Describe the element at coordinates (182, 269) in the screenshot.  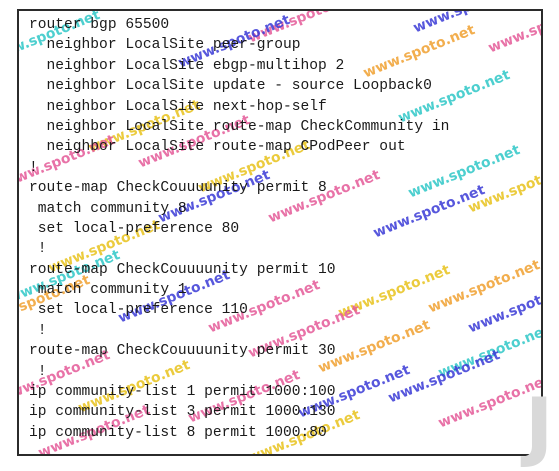
I see `config-line: route-map CheckCouuuunity permit 10` at that location.